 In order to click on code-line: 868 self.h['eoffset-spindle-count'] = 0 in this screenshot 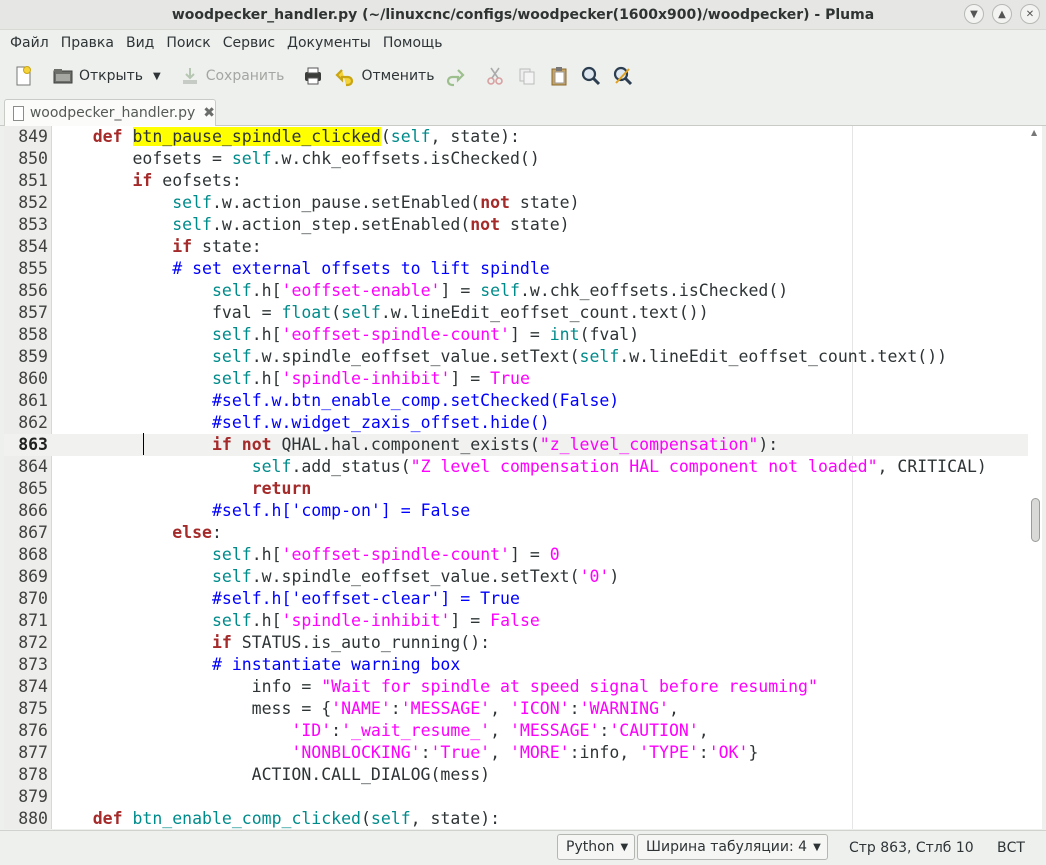, I will do `click(516, 555)`.